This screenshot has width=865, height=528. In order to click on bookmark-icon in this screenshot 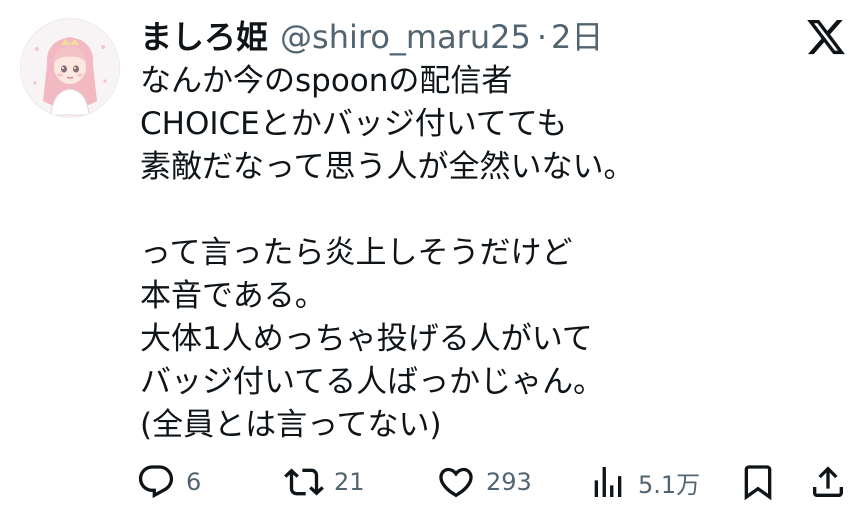, I will do `click(758, 483)`.